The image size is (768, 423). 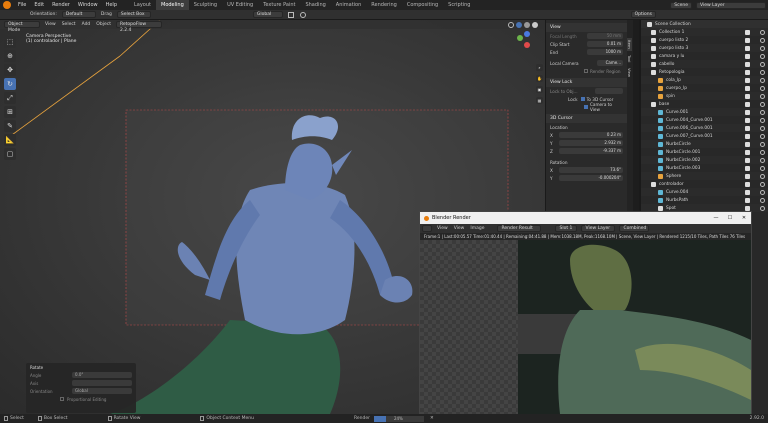 I want to click on outliner-item: camara y lu, so click(x=704, y=56).